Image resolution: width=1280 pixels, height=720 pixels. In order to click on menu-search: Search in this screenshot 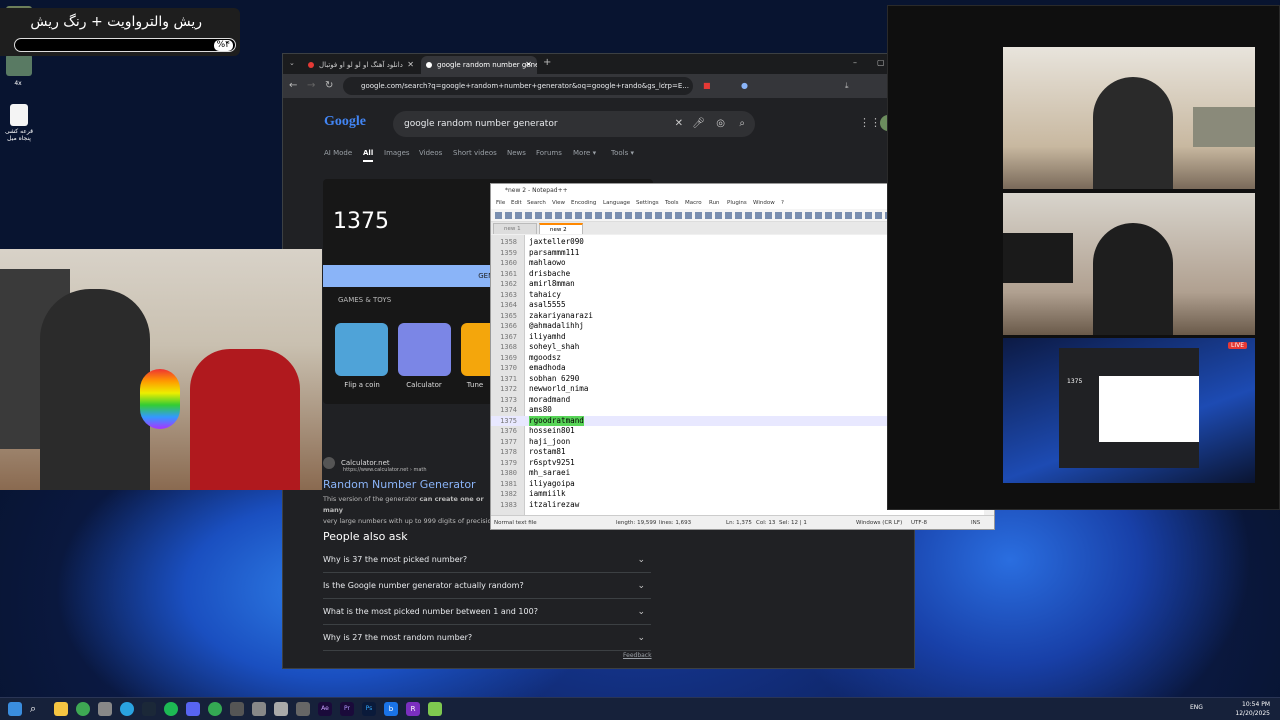, I will do `click(536, 203)`.